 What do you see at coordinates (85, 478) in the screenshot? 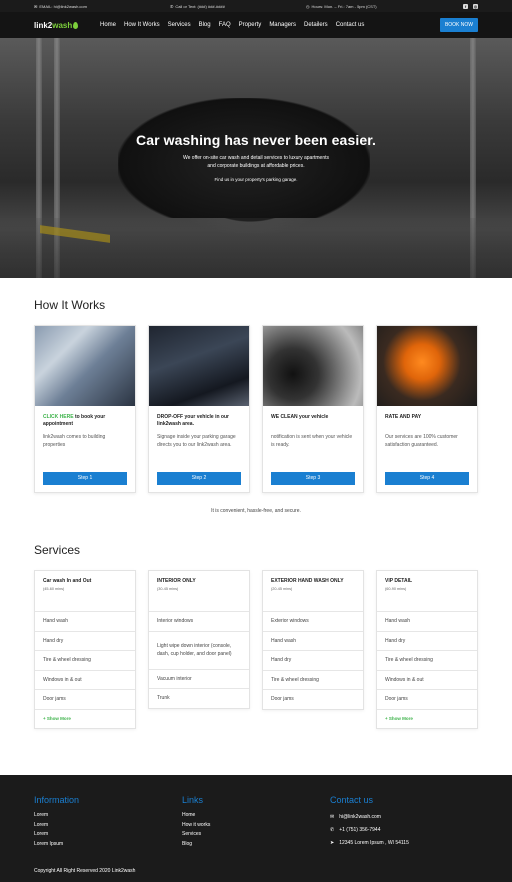
I see `step-1-button: Step 1` at bounding box center [85, 478].